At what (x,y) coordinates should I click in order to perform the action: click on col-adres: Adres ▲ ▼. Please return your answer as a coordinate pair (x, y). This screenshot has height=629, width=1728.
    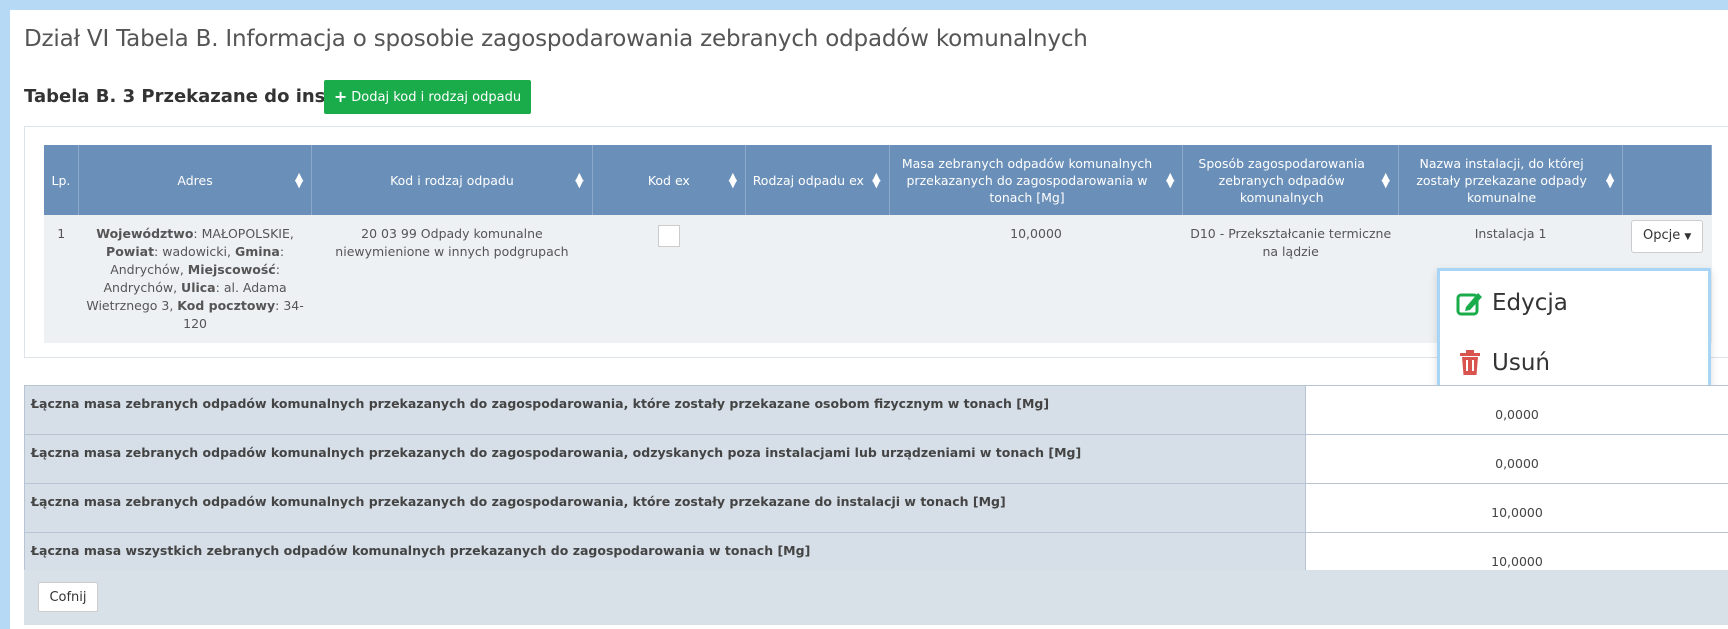
    Looking at the image, I should click on (195, 180).